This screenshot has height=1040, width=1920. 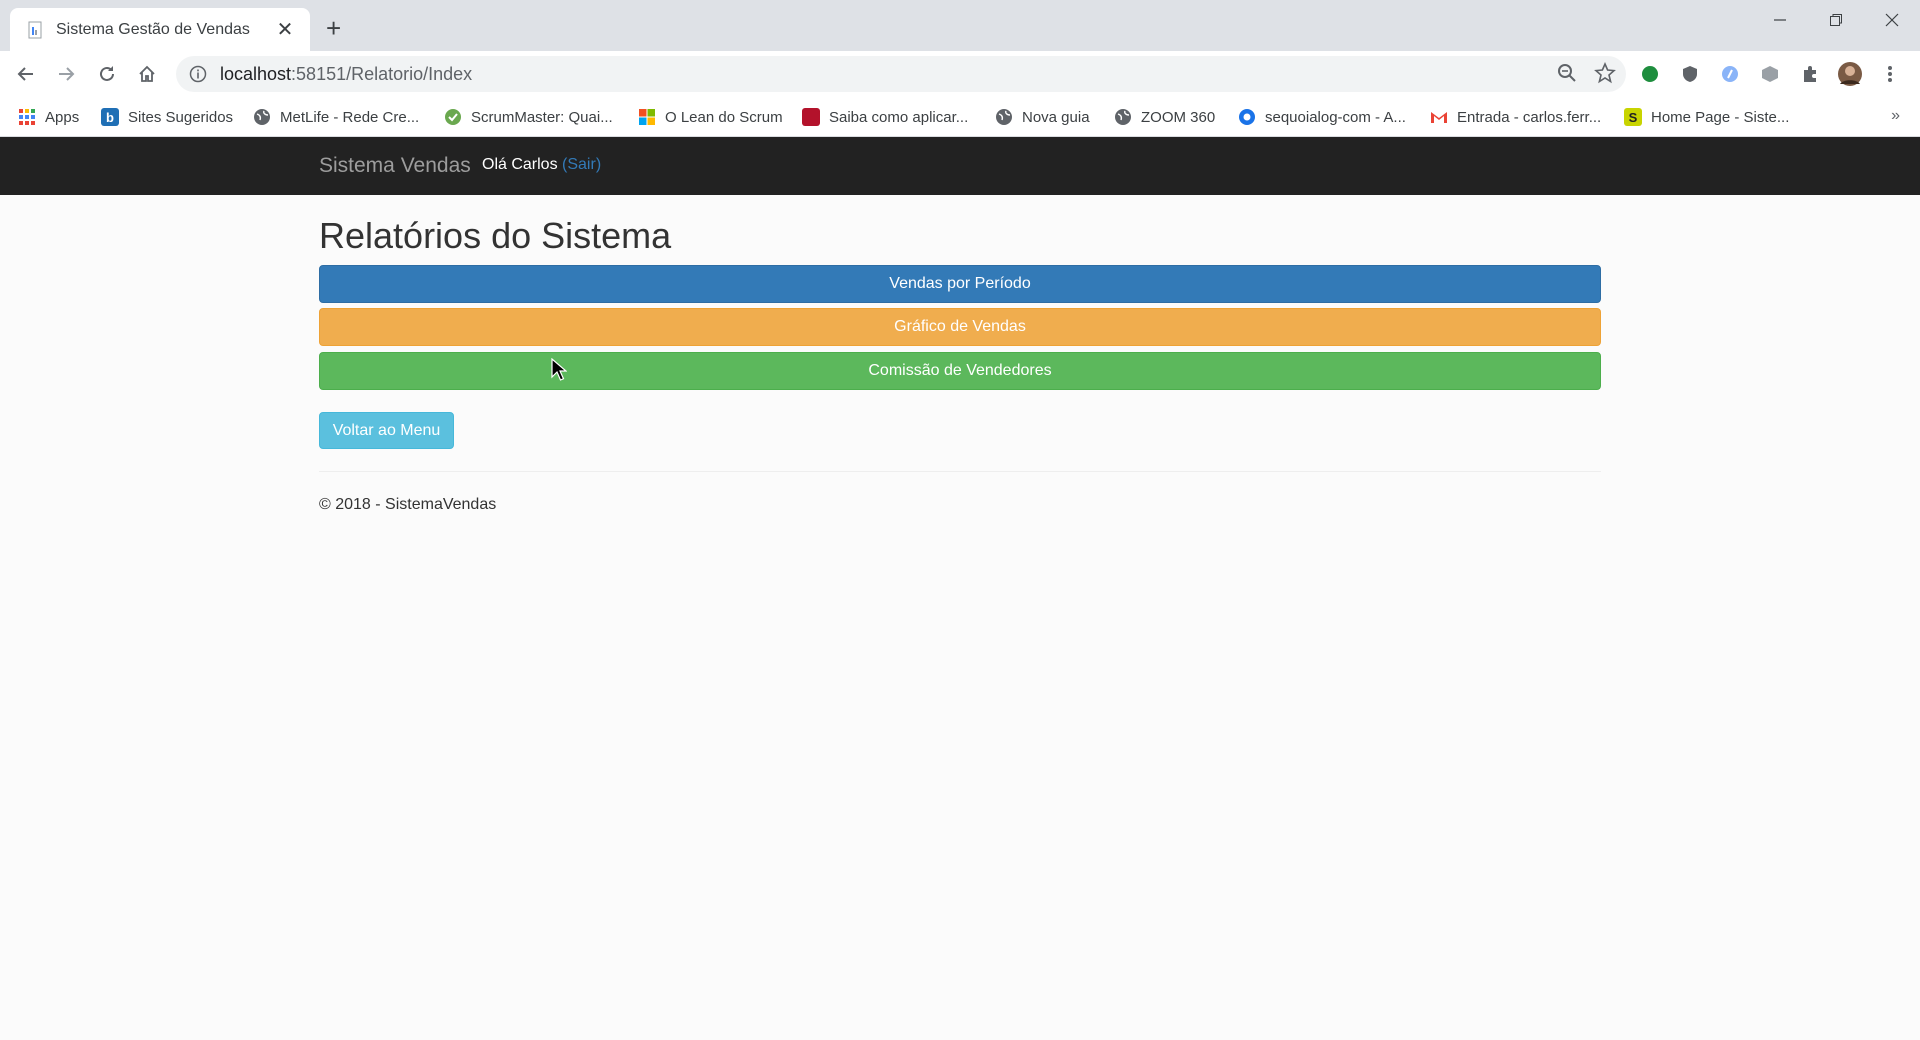 I want to click on footer-divider, so click(x=960, y=471).